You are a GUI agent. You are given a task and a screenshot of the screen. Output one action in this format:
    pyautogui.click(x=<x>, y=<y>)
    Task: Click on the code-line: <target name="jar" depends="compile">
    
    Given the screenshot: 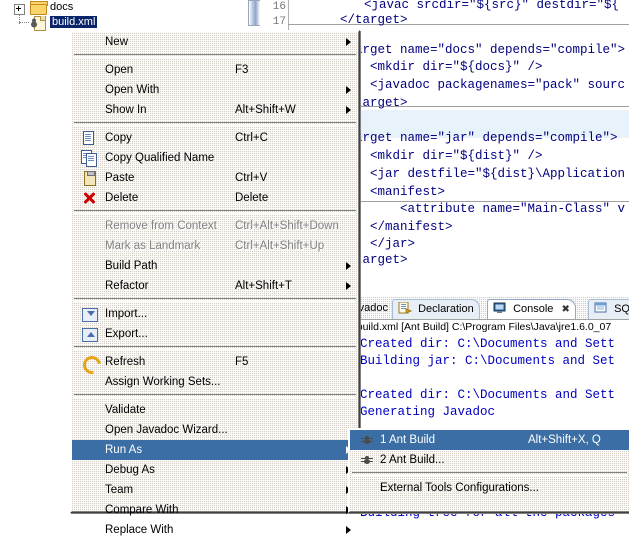 What is the action you would take?
    pyautogui.click(x=479, y=138)
    